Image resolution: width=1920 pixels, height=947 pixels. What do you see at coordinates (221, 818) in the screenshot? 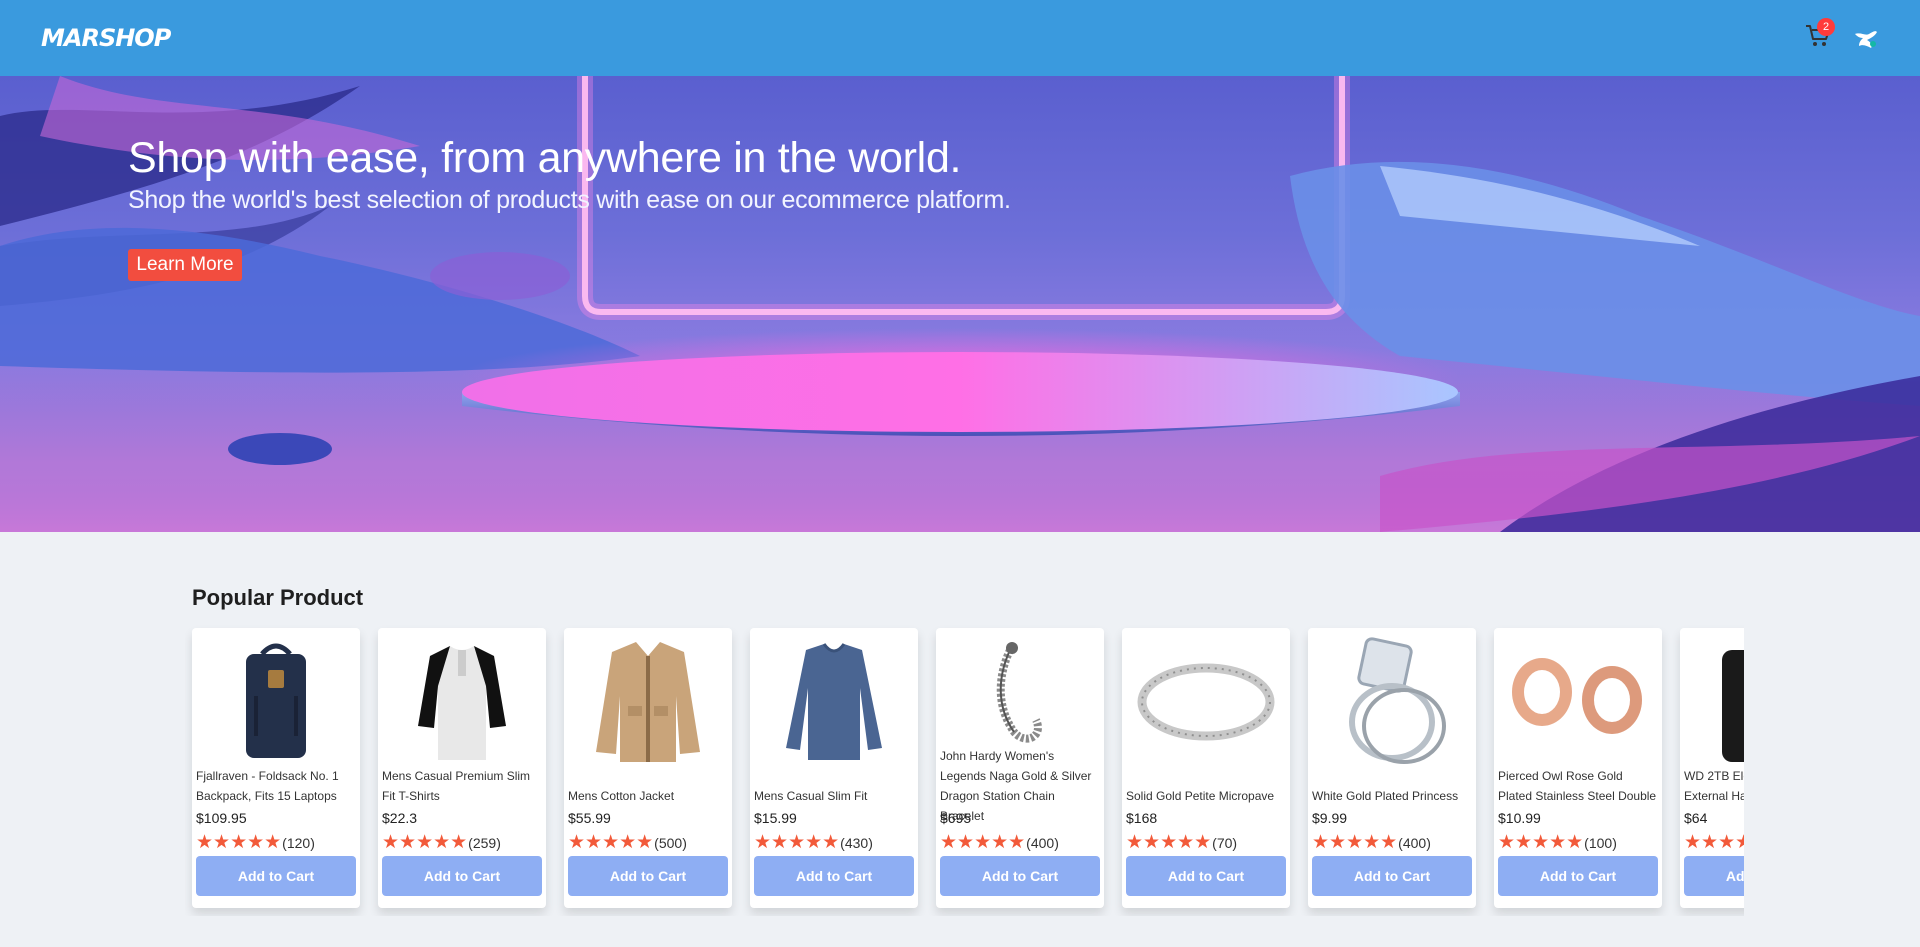
I see `product-price: $109.95` at bounding box center [221, 818].